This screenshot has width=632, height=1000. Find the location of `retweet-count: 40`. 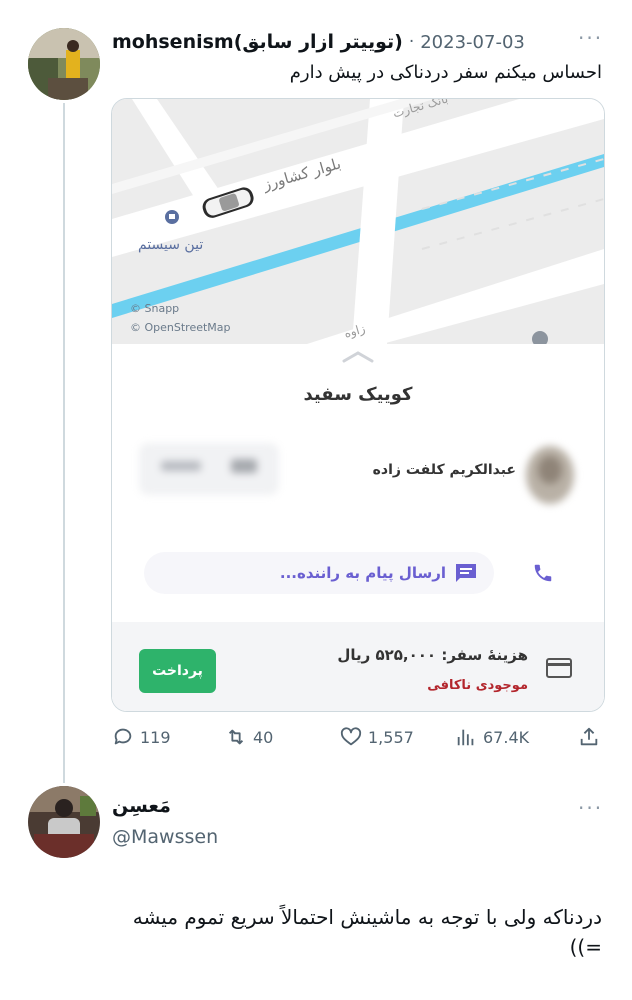

retweet-count: 40 is located at coordinates (263, 737).